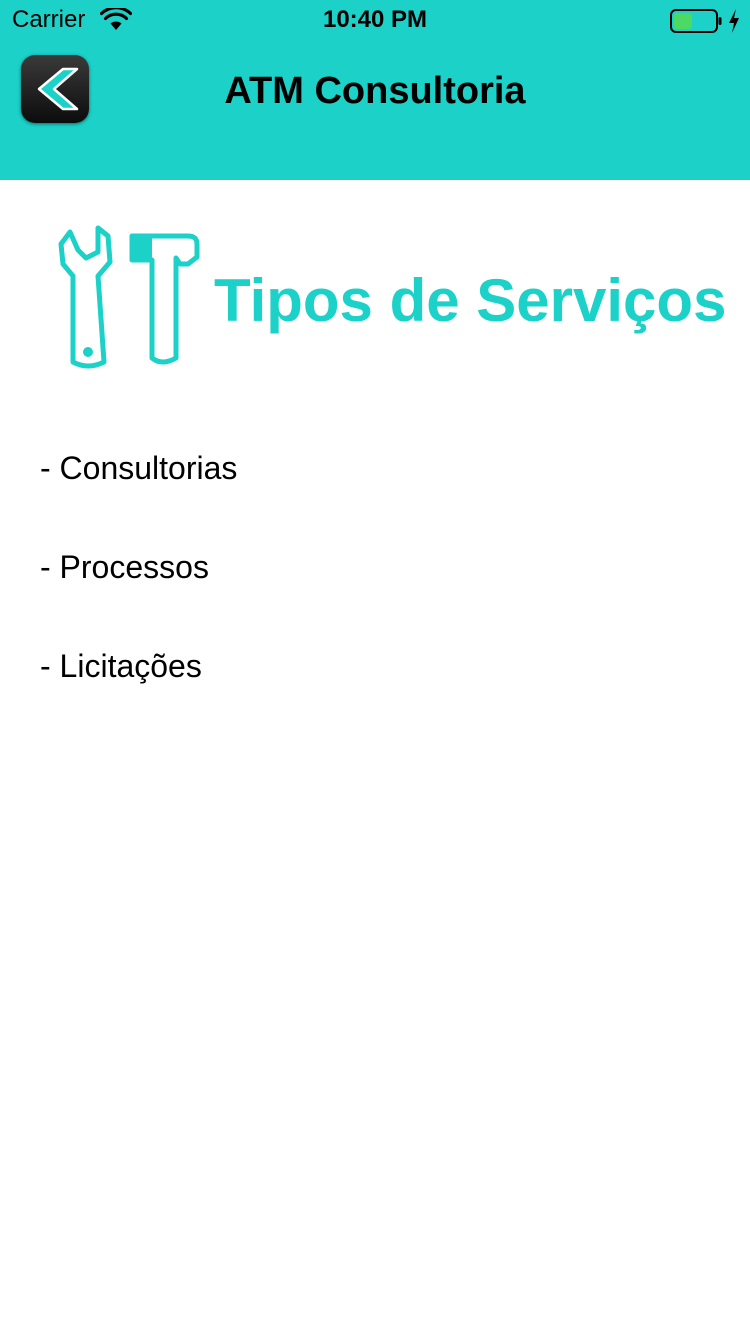  I want to click on section-title: Tipos de Serviços, so click(470, 300).